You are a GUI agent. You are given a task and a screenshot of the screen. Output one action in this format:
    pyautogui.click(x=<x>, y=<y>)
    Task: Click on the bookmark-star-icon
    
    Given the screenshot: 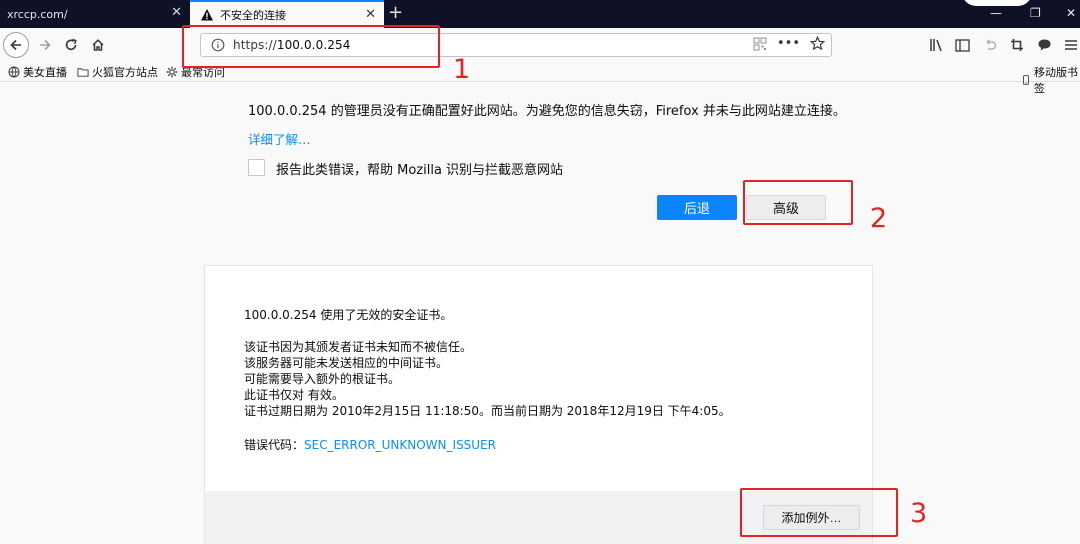 What is the action you would take?
    pyautogui.click(x=817, y=43)
    